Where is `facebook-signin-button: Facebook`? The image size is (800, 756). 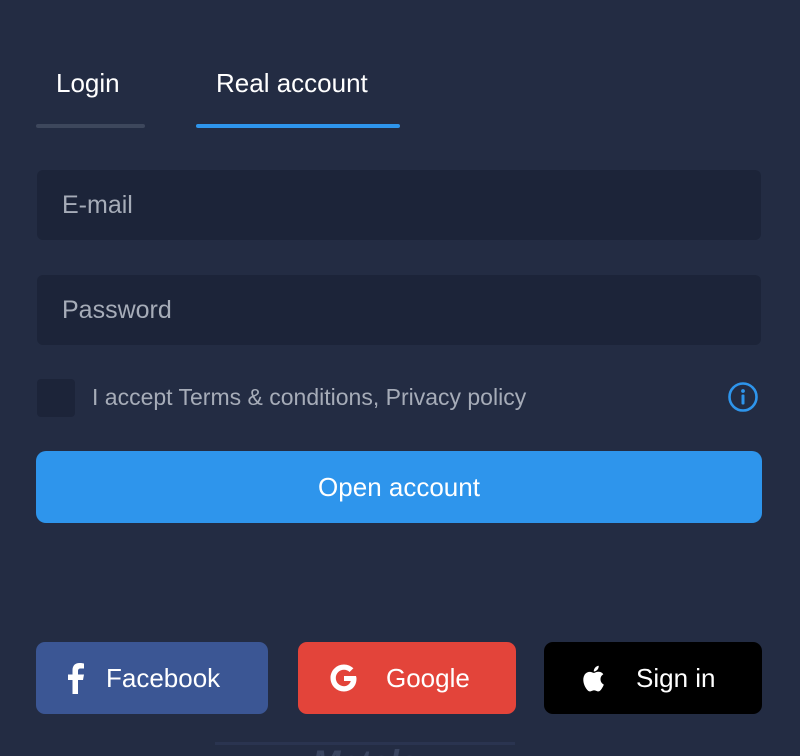
facebook-signin-button: Facebook is located at coordinates (152, 678).